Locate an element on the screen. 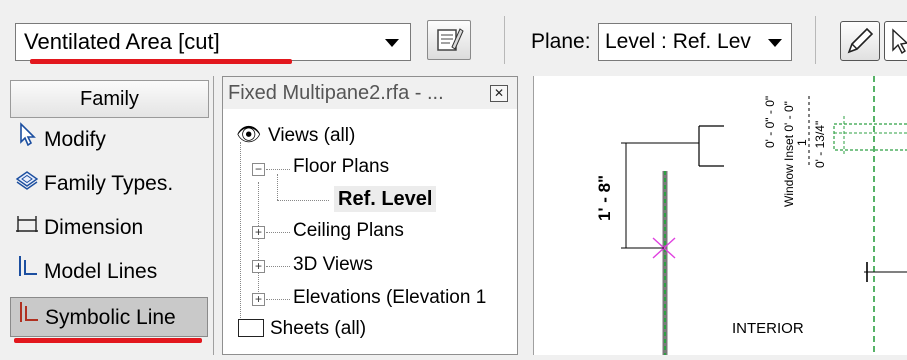 This screenshot has height=360, width=907. symbolic-lines-tool: Symbolic Line is located at coordinates (109, 317).